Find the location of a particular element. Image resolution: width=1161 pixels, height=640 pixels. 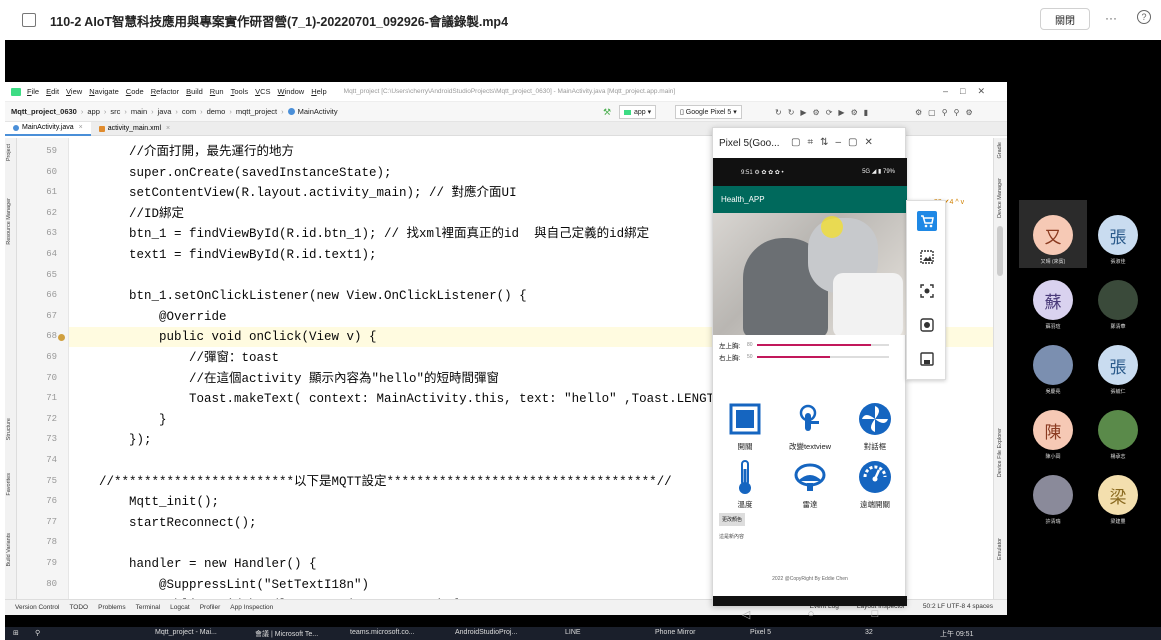

code-line: @Override is located at coordinates (148, 317).